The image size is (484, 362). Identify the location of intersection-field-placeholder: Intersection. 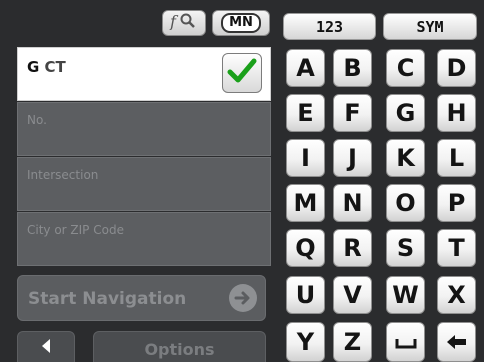
(63, 175).